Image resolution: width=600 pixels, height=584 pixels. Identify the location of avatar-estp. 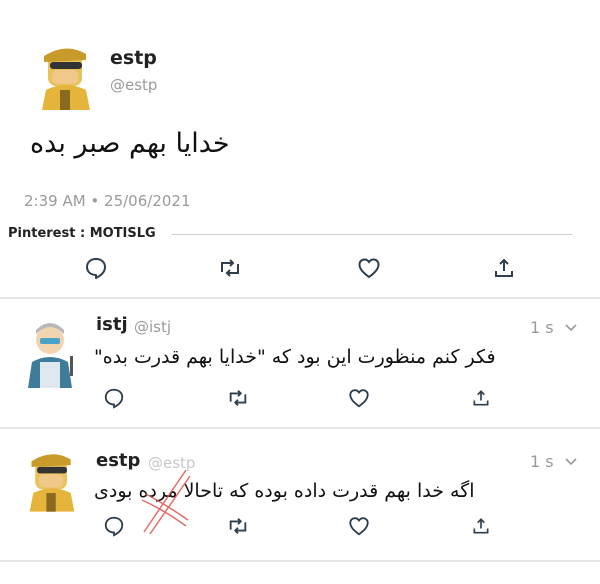
(66, 75).